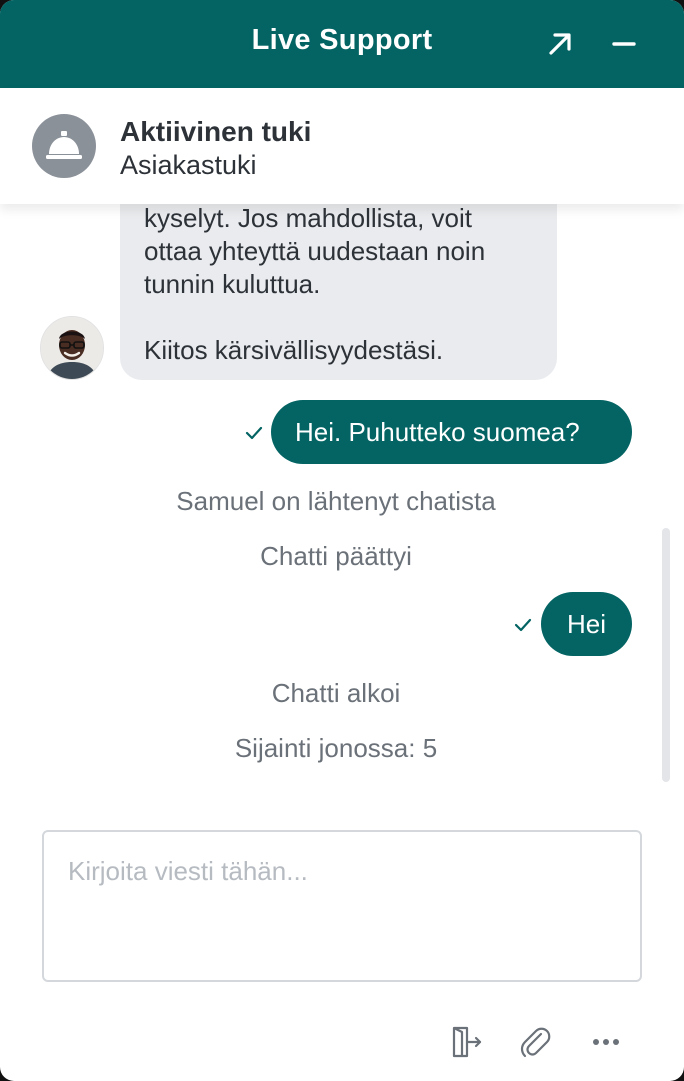  I want to click on minimize-icon, so click(624, 44).